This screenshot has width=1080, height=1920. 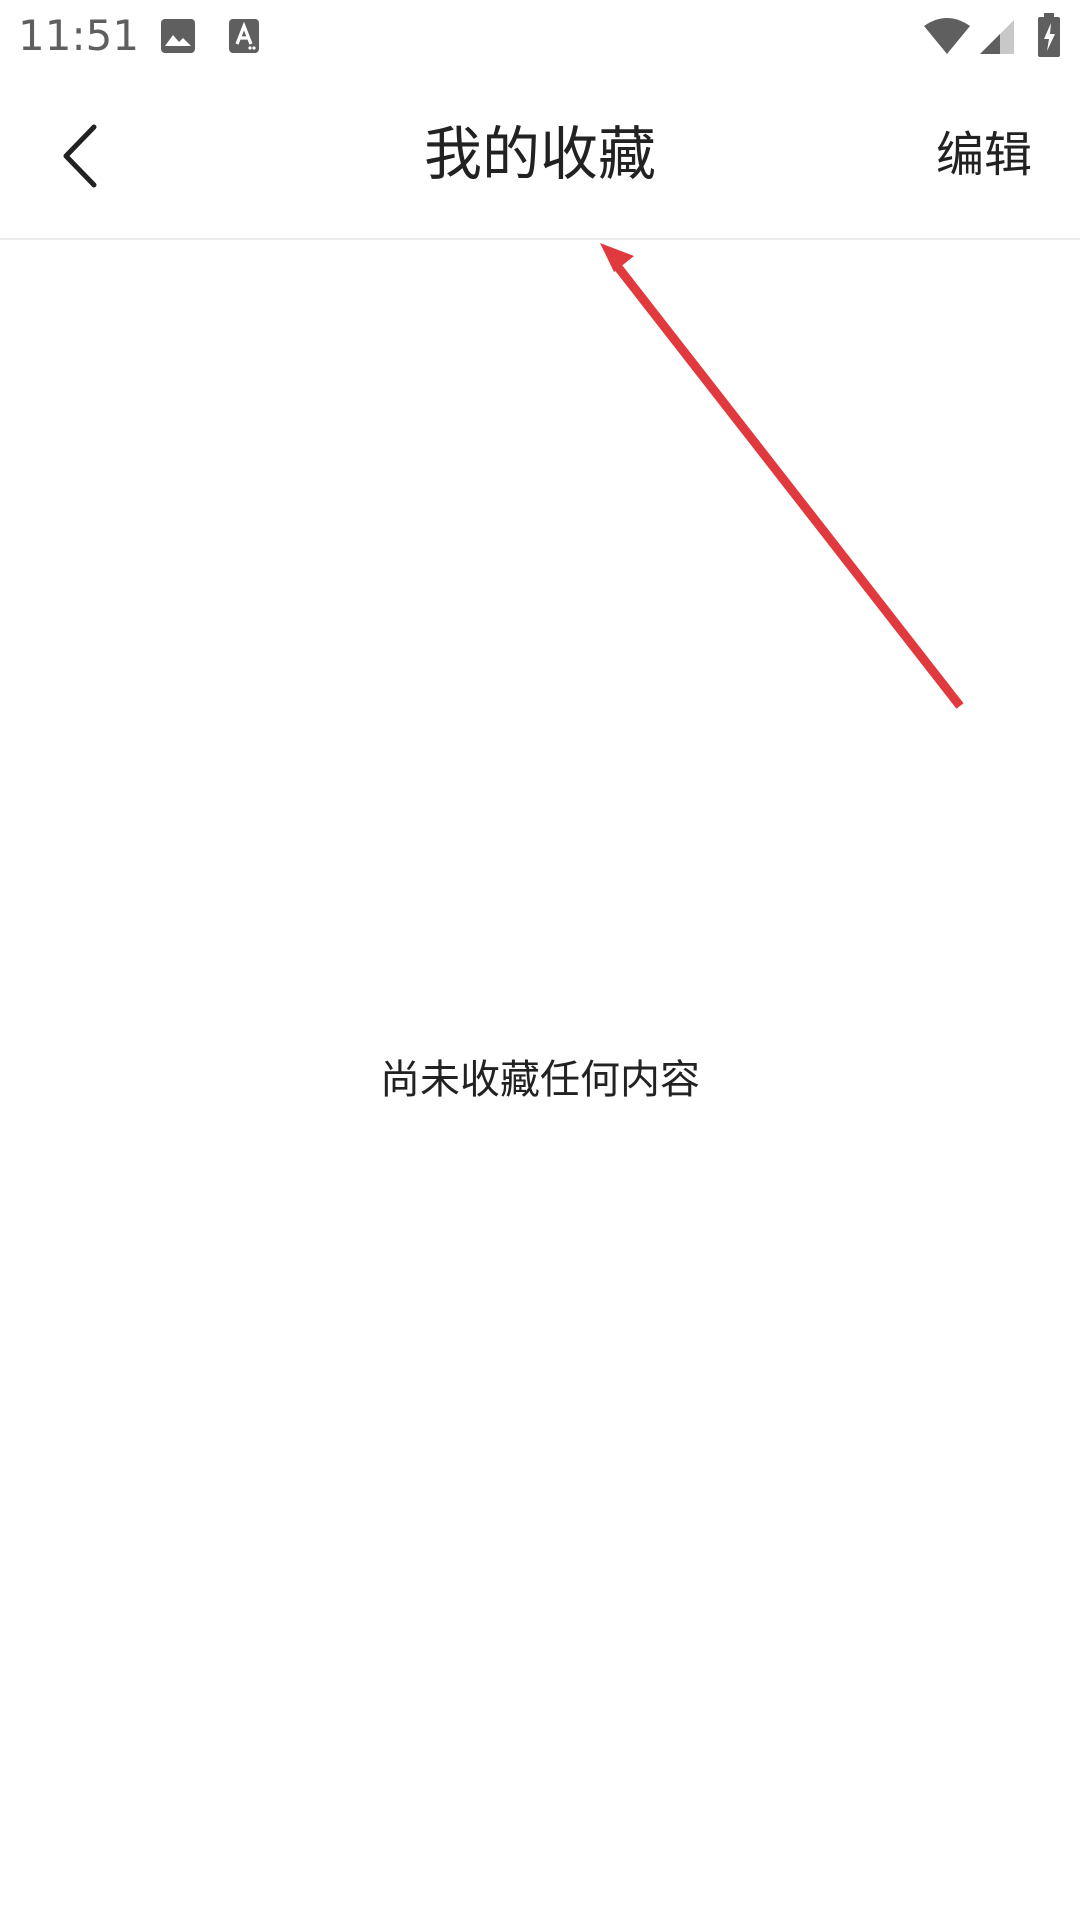 I want to click on wifi-icon, so click(x=947, y=36).